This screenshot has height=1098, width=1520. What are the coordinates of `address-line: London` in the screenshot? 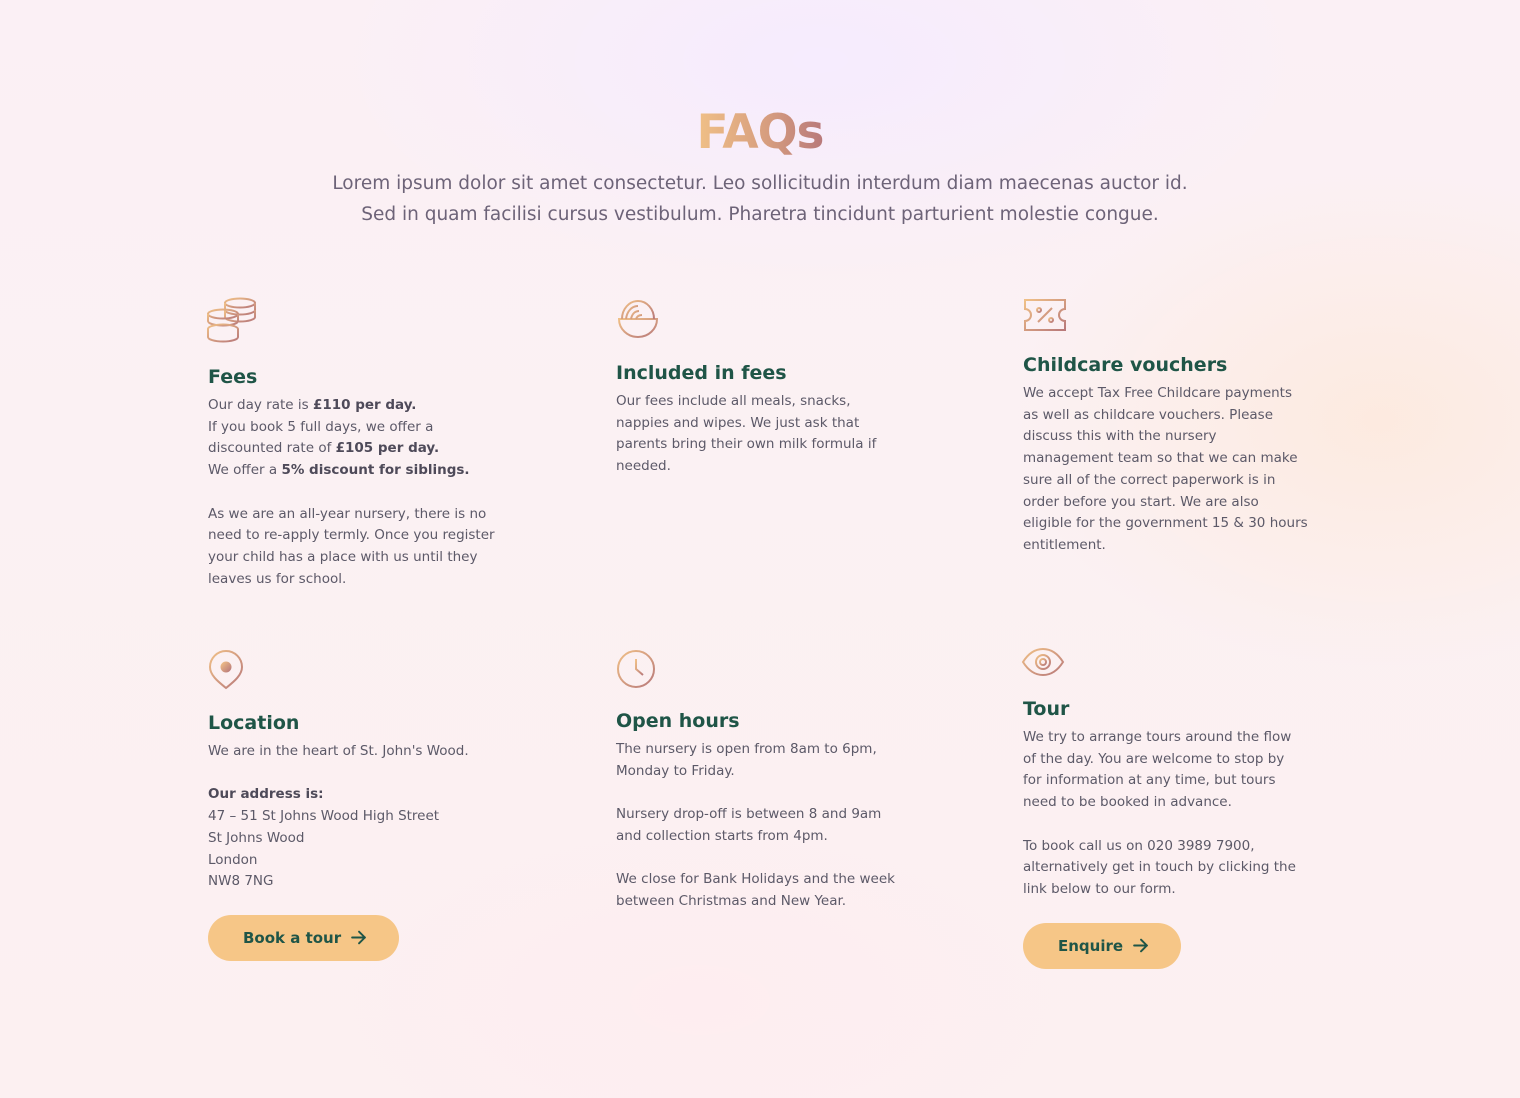 It's located at (233, 859).